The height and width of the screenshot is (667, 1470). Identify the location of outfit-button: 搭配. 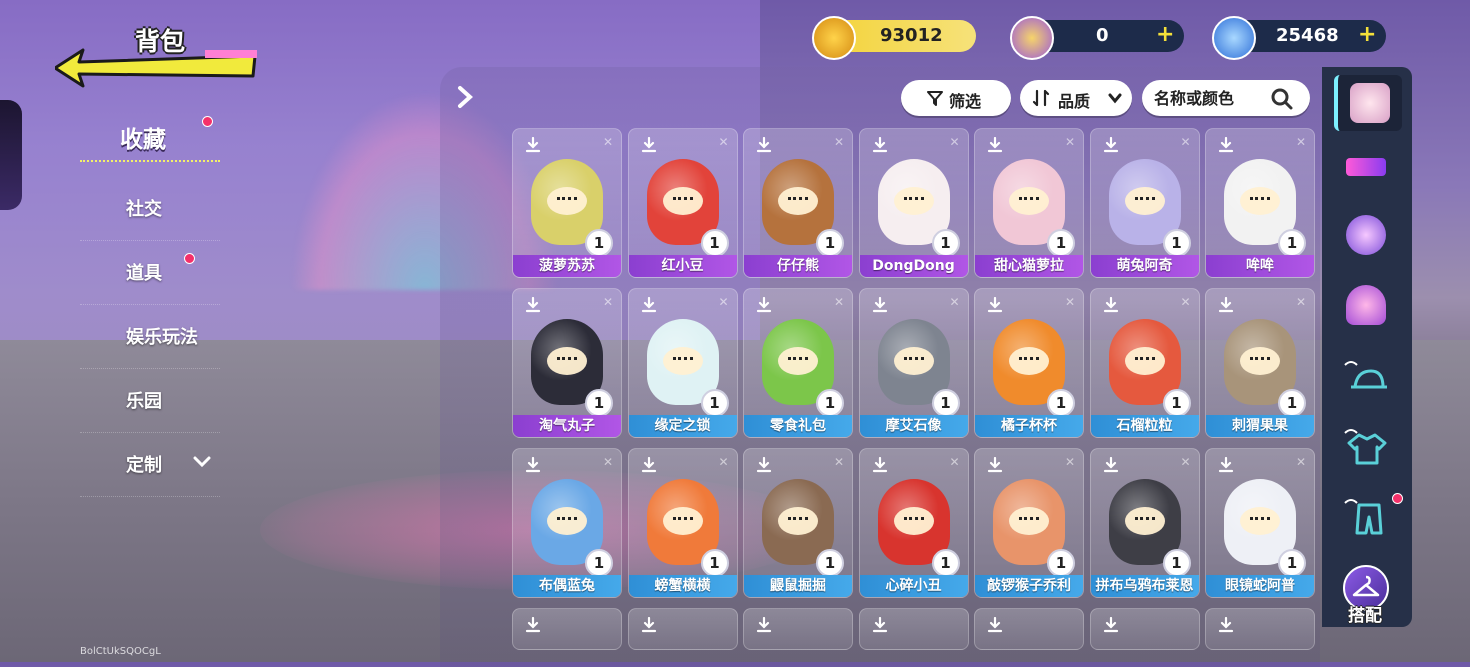
(1365, 596).